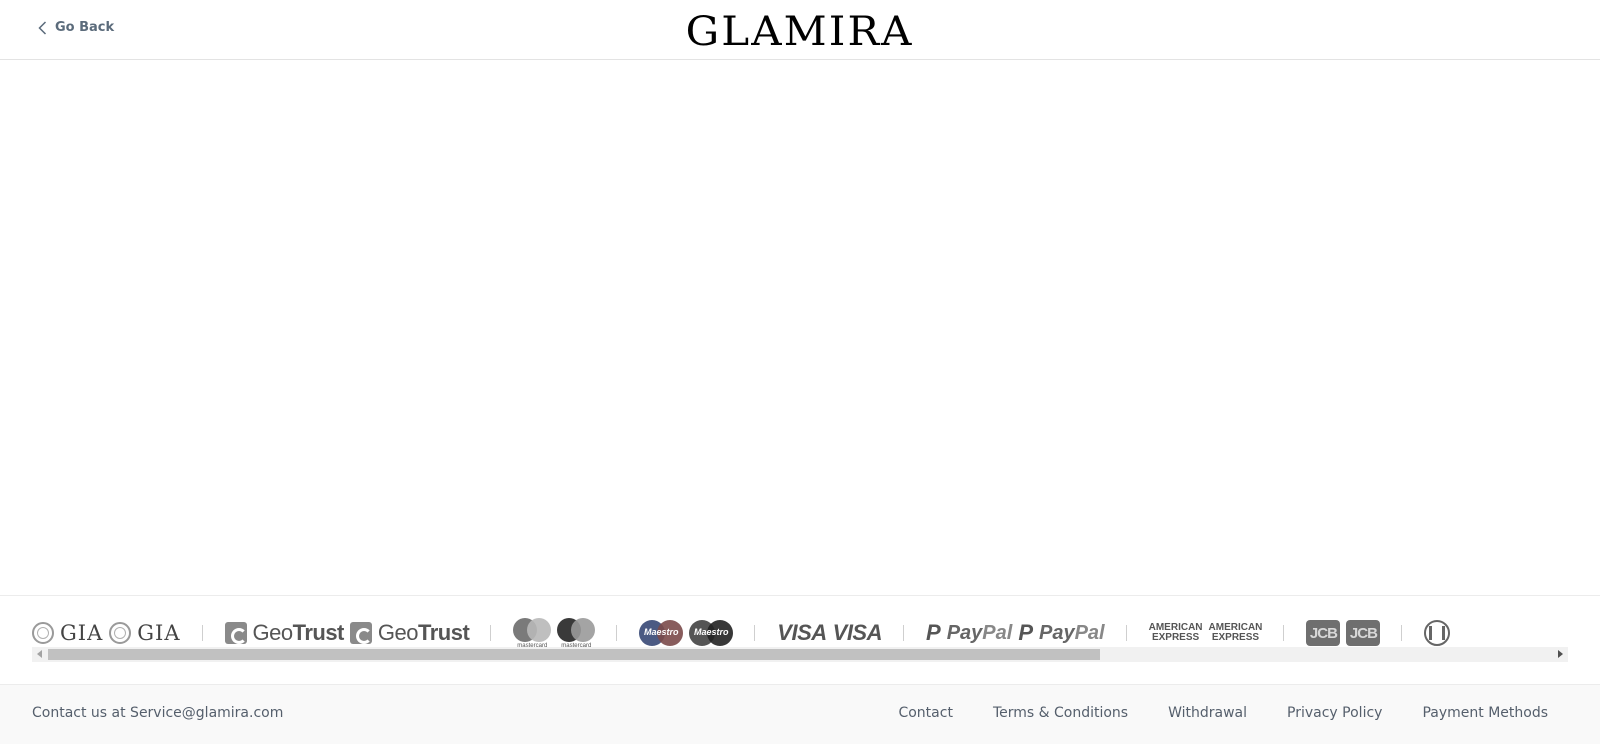  I want to click on page-header: Go Back GLAMIRA, so click(800, 30).